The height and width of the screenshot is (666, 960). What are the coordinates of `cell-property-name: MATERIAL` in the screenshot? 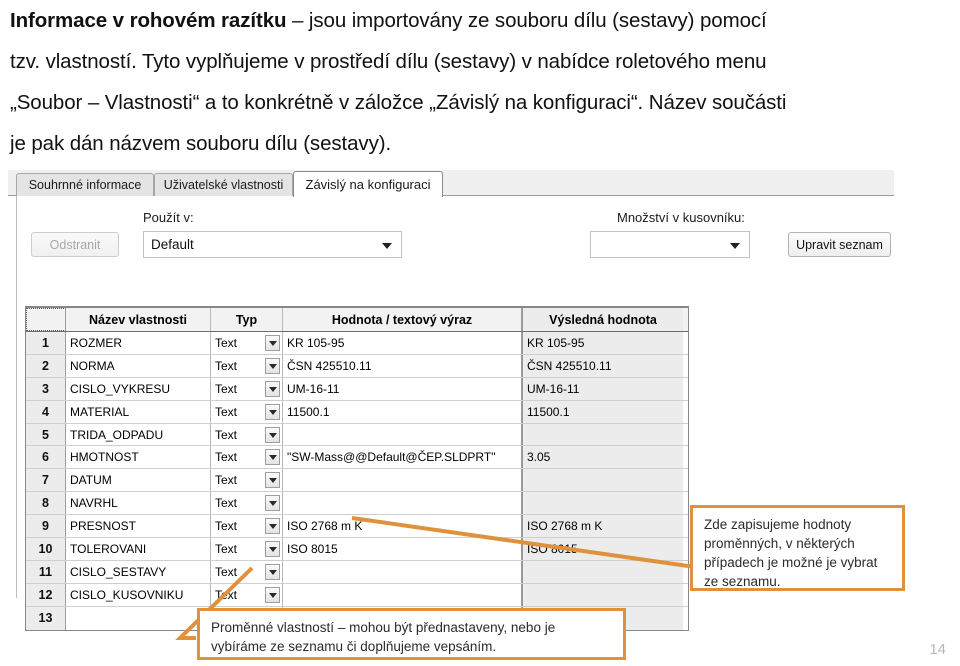 It's located at (138, 411).